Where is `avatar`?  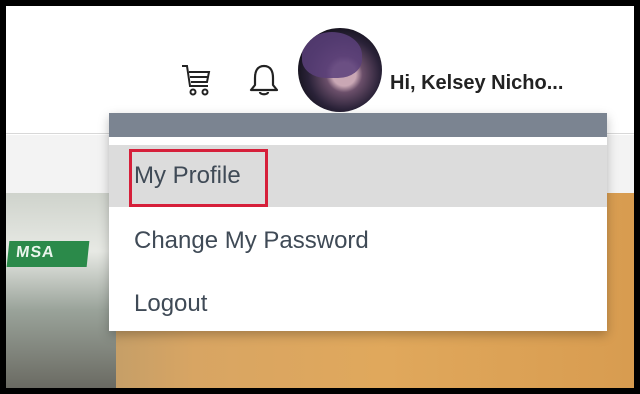 avatar is located at coordinates (340, 70).